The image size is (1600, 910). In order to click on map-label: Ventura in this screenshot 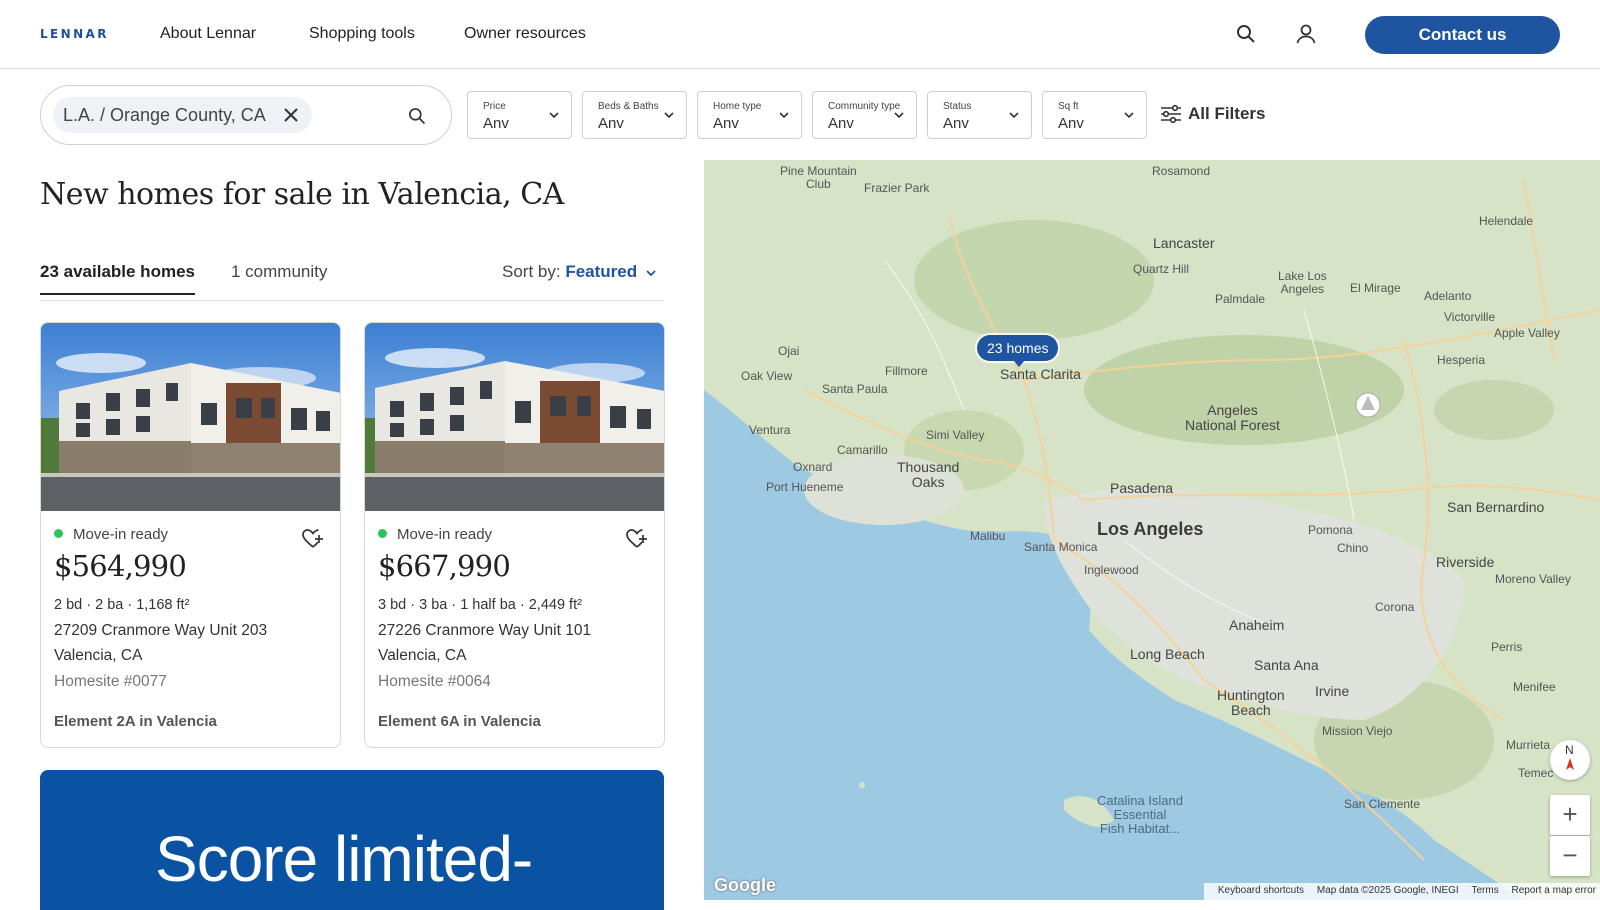, I will do `click(770, 430)`.